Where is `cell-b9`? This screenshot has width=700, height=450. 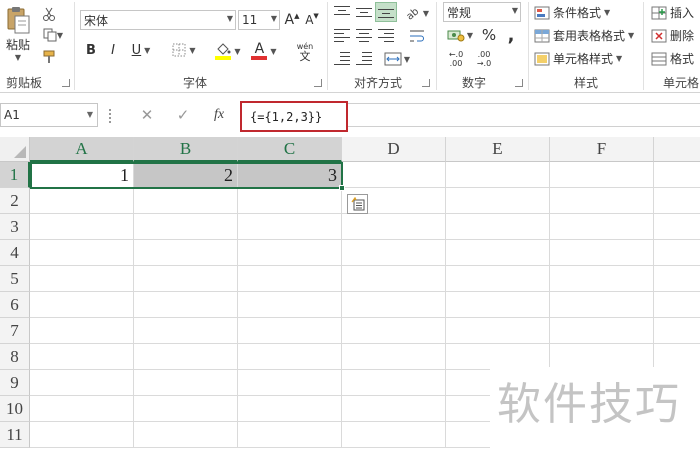 cell-b9 is located at coordinates (186, 383).